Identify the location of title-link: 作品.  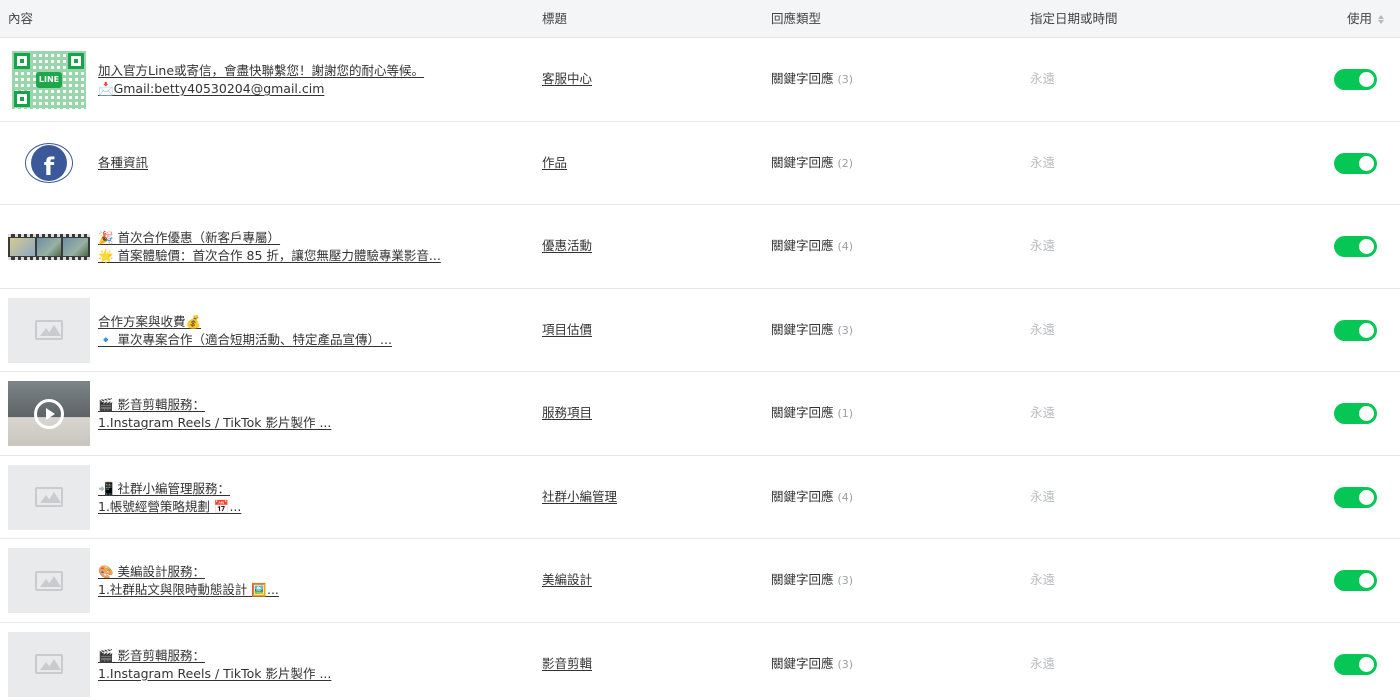
(554, 163).